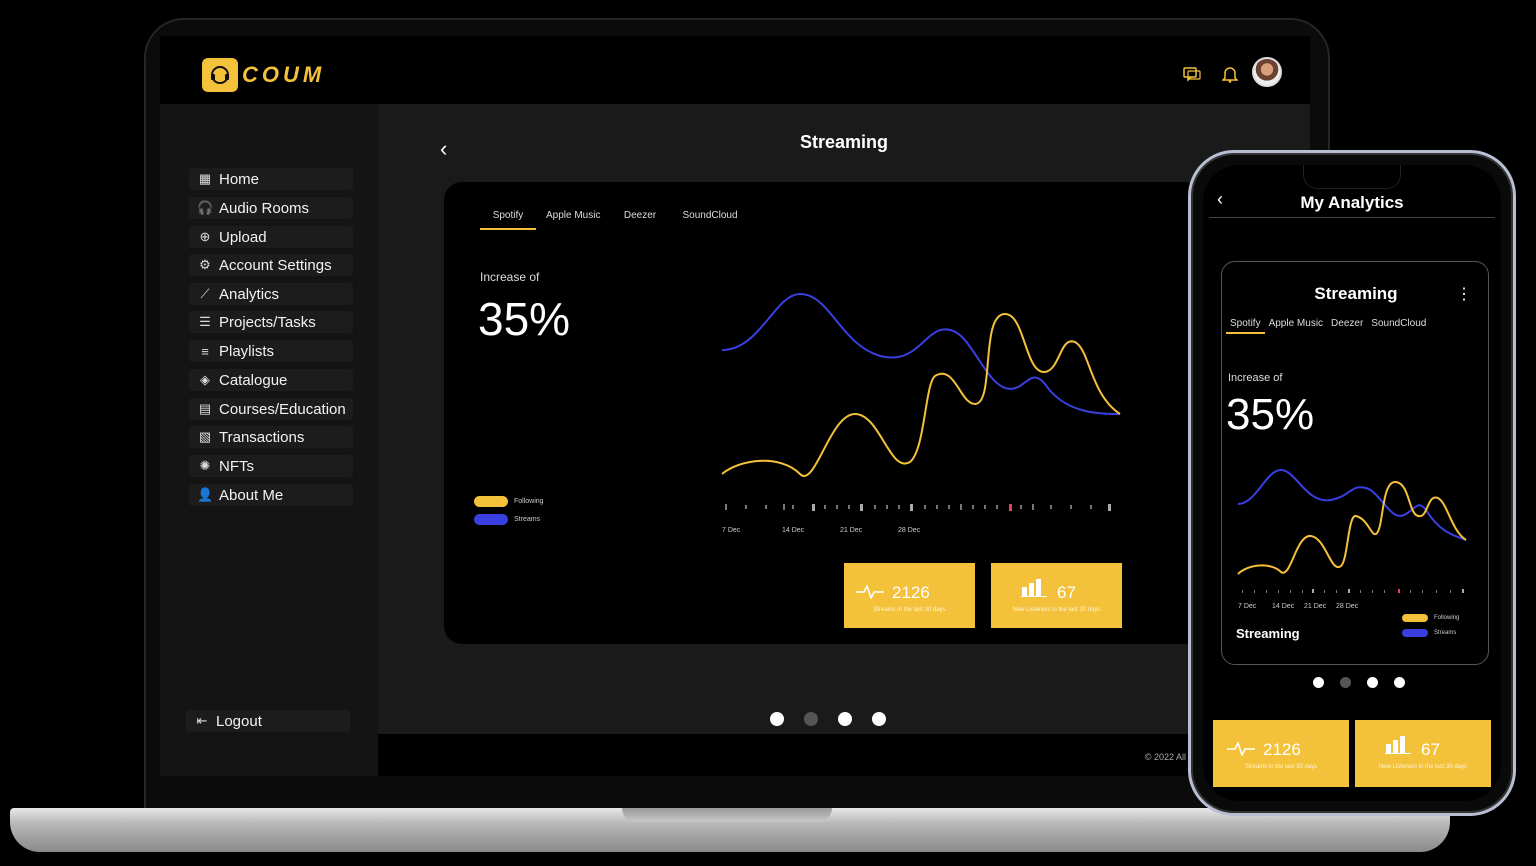  What do you see at coordinates (1268, 633) in the screenshot?
I see `phone-bottom-label: Streaming` at bounding box center [1268, 633].